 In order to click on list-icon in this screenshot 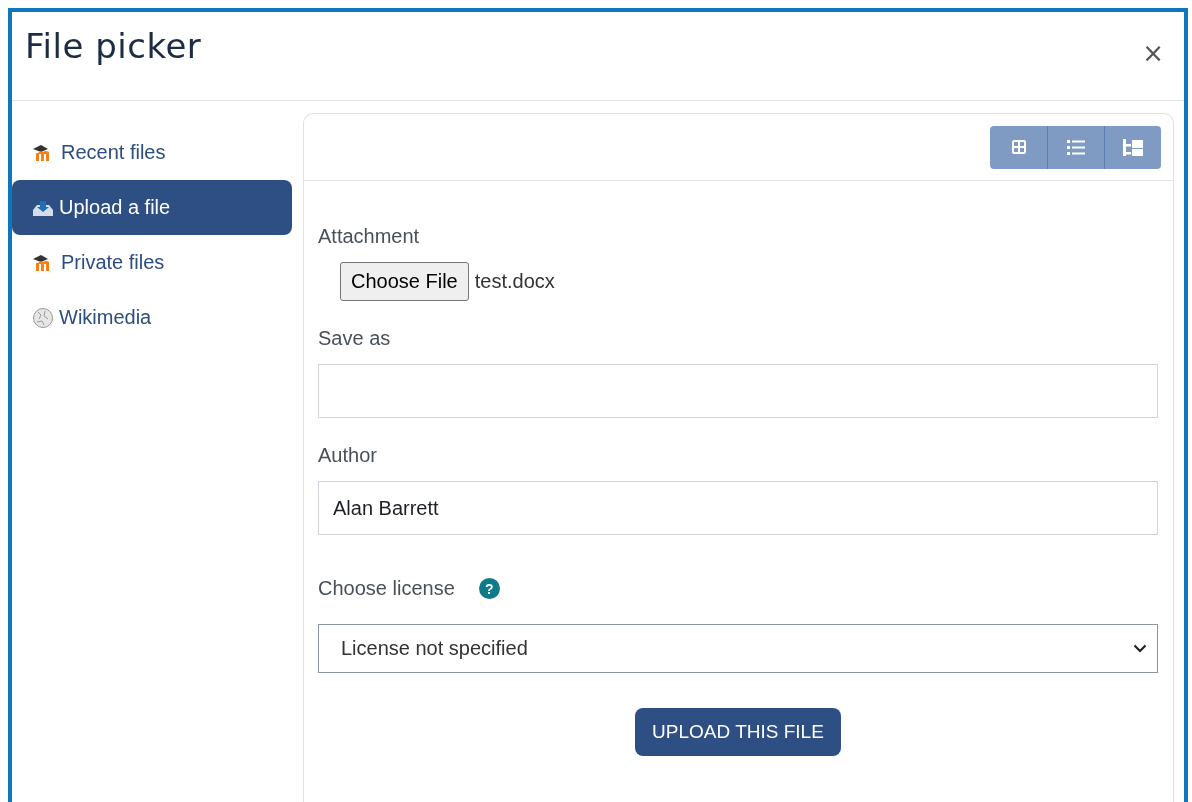, I will do `click(1076, 147)`.